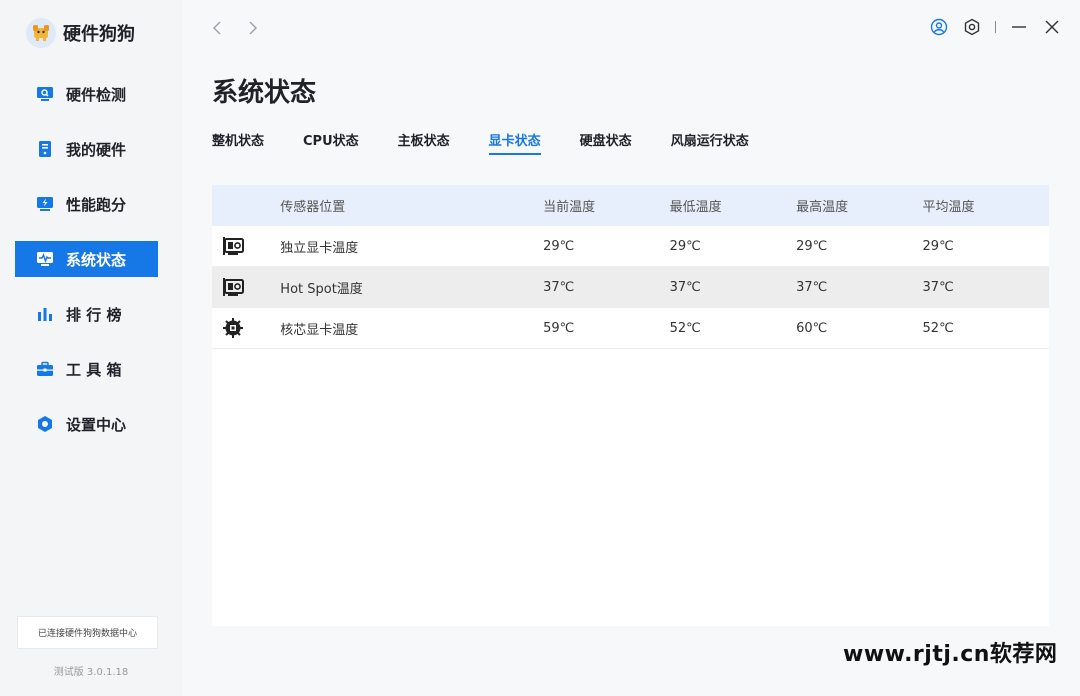 This screenshot has height=696, width=1080. Describe the element at coordinates (45, 424) in the screenshot. I see `settings-hexagon-icon` at that location.